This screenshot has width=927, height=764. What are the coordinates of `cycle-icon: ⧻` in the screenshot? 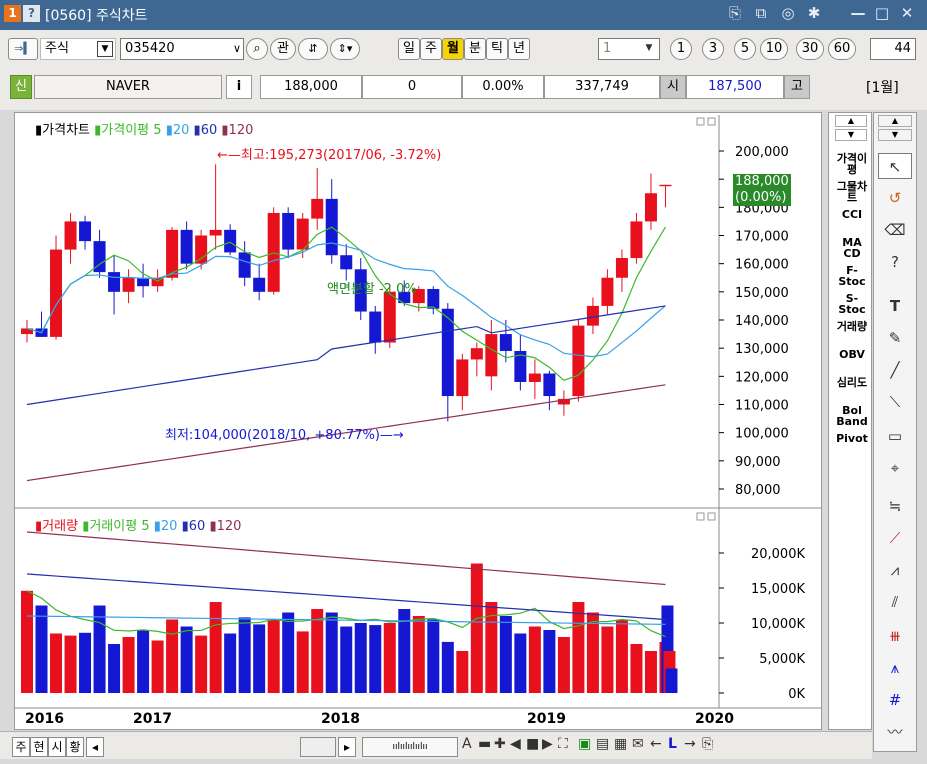 It's located at (895, 636).